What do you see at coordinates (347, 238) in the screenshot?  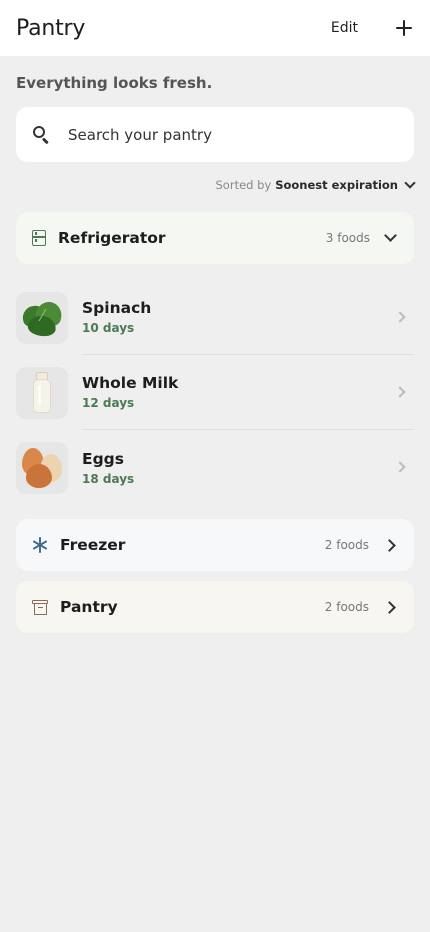 I see `section-count: 3 foods` at bounding box center [347, 238].